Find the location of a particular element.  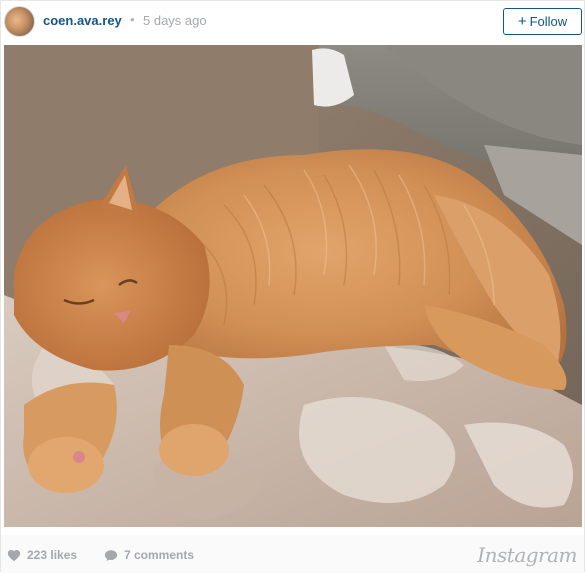

comment-icon is located at coordinates (111, 555).